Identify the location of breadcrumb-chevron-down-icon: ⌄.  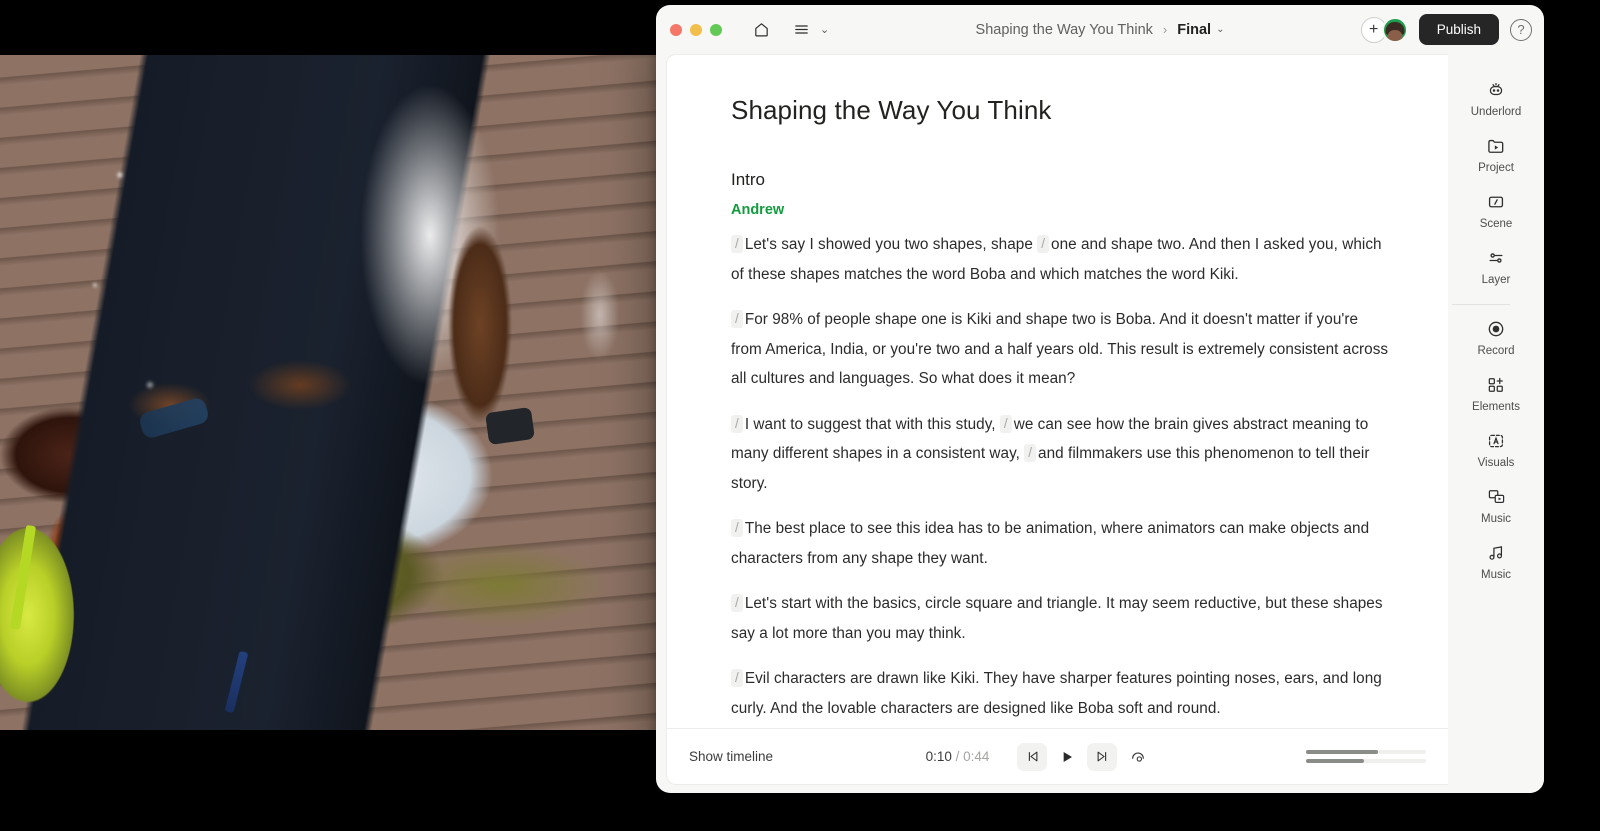
(1220, 29).